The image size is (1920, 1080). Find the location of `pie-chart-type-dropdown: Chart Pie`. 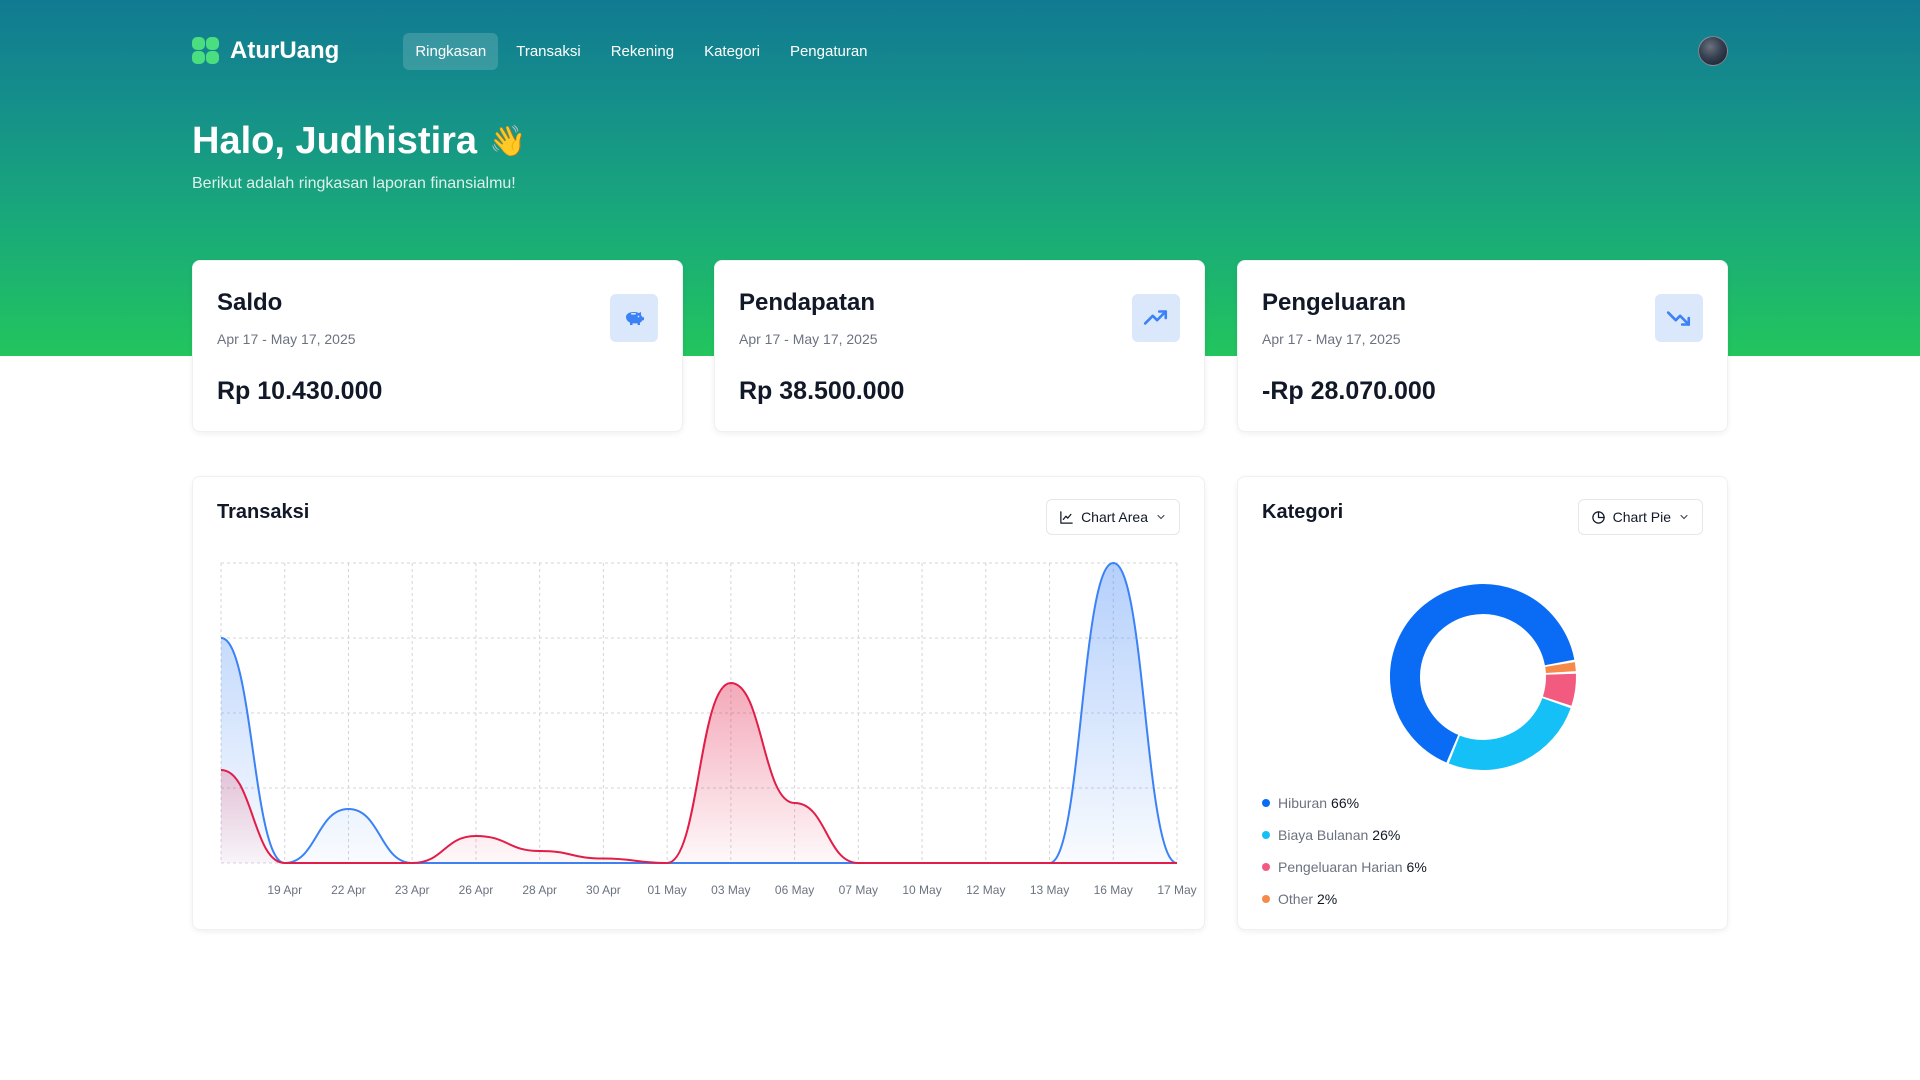

pie-chart-type-dropdown: Chart Pie is located at coordinates (1640, 517).